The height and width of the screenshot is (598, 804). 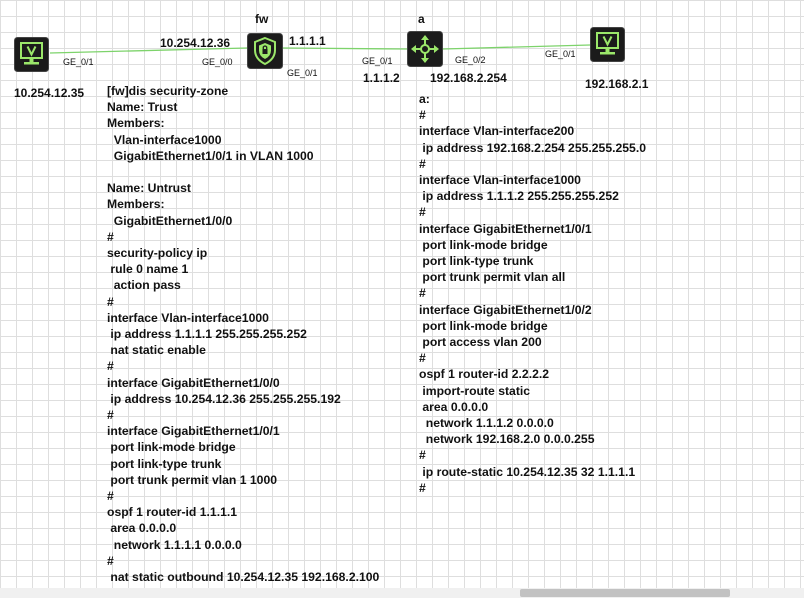 I want to click on a-config-line: import-route static, so click(x=475, y=390).